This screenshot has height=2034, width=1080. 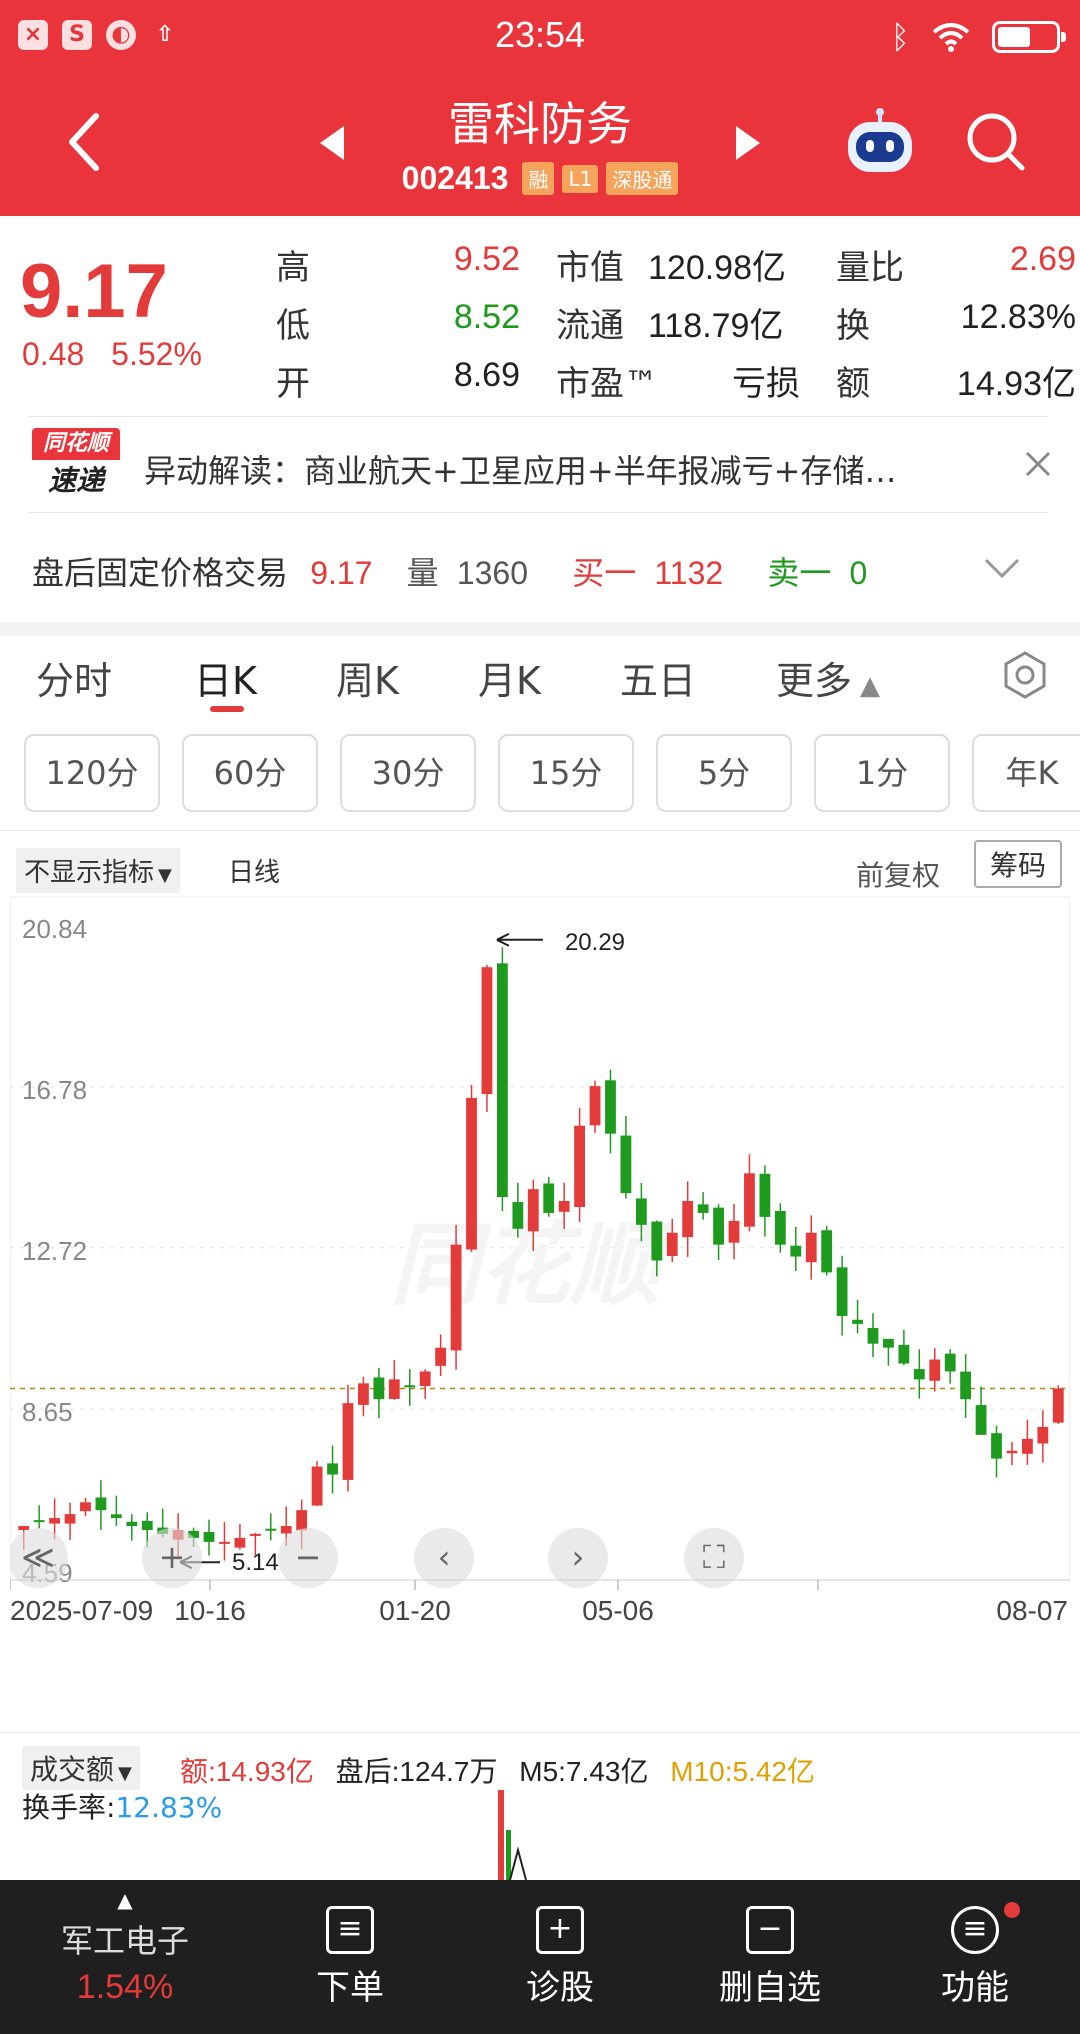 I want to click on news-badge-logo: 同花顺 速递, so click(x=76, y=465).